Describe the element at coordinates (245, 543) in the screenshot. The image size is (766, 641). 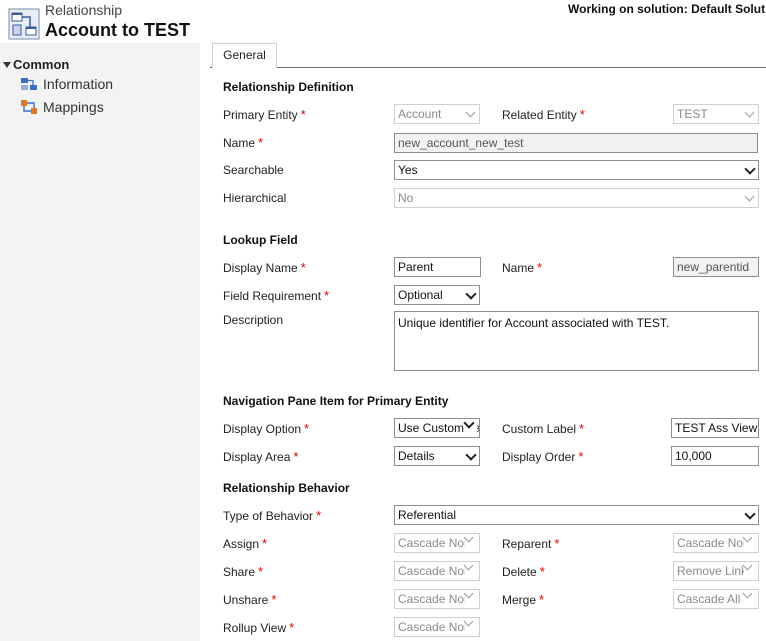
I see `assign-label: Assign *` at that location.